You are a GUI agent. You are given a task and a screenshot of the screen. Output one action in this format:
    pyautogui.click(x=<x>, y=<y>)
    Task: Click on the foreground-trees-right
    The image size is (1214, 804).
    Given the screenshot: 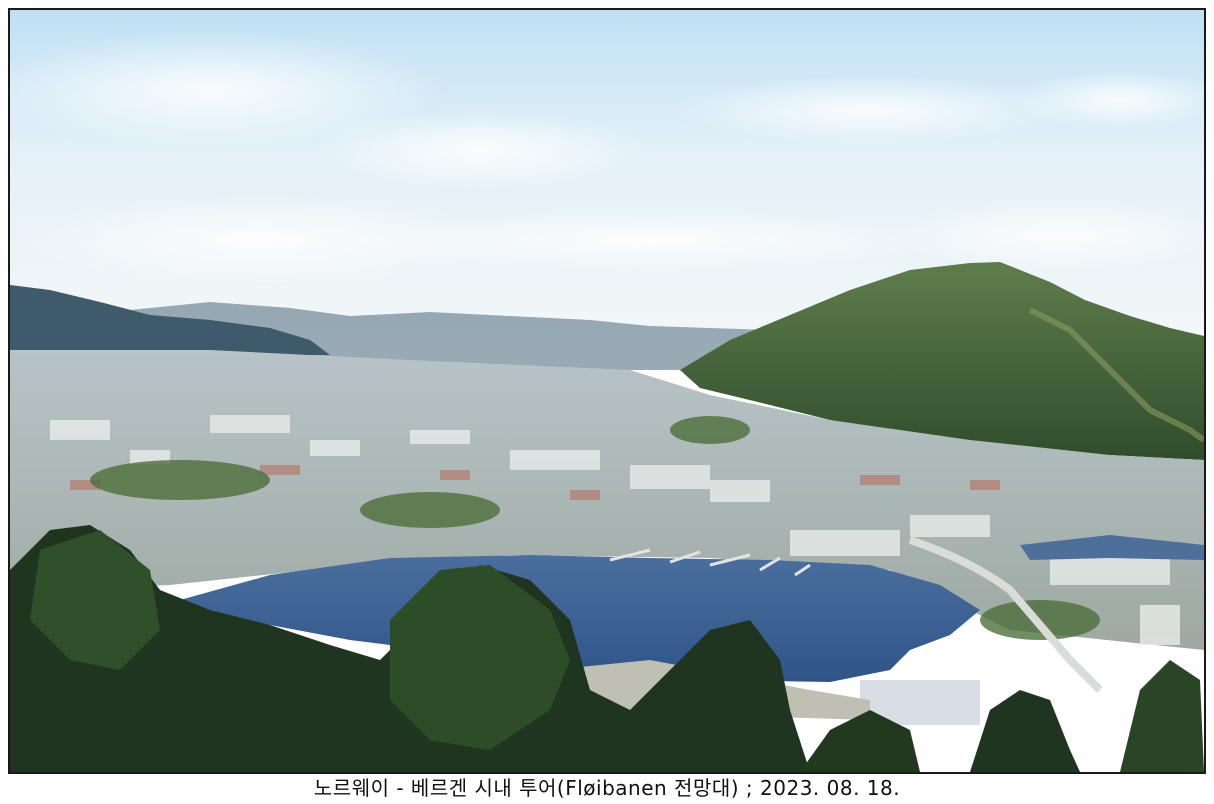 What is the action you would take?
    pyautogui.click(x=1025, y=731)
    